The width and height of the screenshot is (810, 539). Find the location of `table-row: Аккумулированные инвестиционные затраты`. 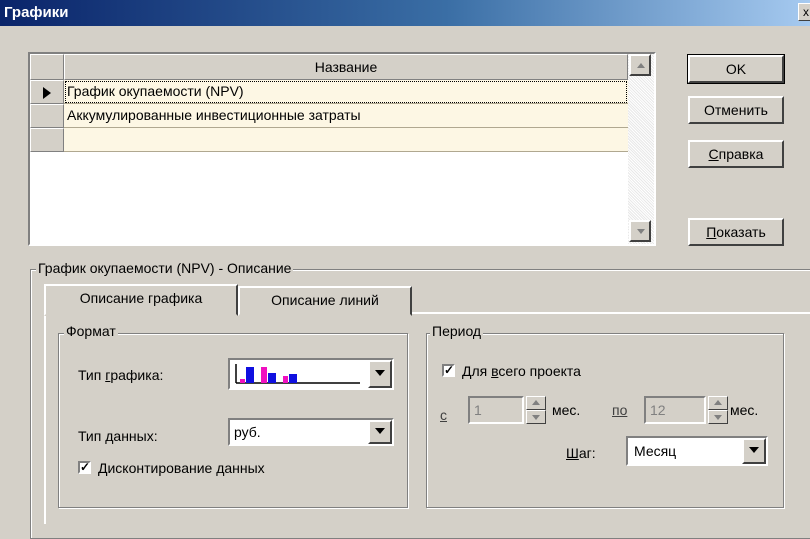

table-row: Аккумулированные инвестиционные затраты is located at coordinates (329, 116).